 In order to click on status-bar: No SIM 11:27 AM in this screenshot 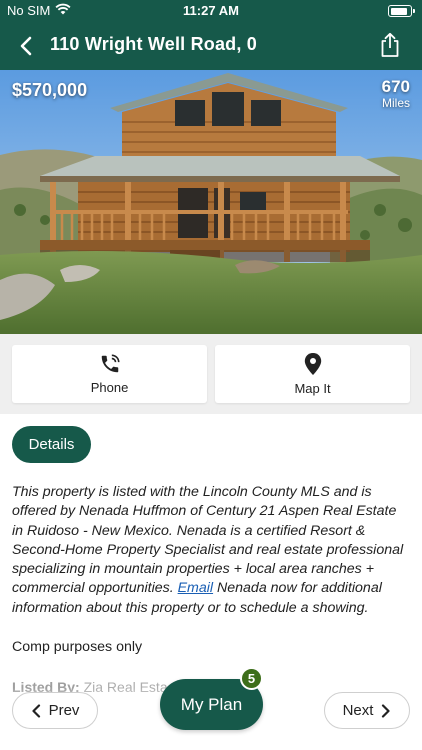, I will do `click(211, 11)`.